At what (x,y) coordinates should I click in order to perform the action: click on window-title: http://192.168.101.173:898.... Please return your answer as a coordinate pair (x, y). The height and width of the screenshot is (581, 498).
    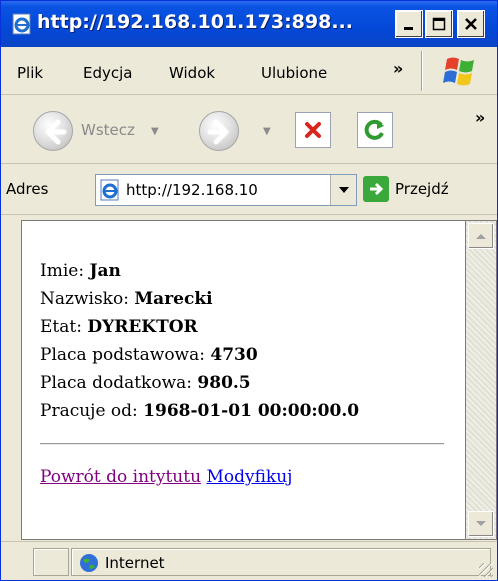
    Looking at the image, I should click on (195, 22).